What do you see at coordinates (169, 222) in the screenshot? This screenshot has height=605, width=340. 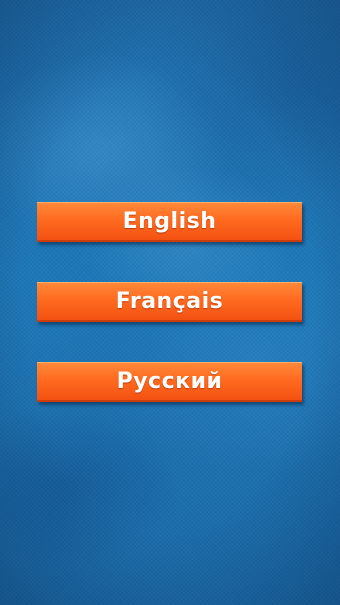 I see `language-button-english: English` at bounding box center [169, 222].